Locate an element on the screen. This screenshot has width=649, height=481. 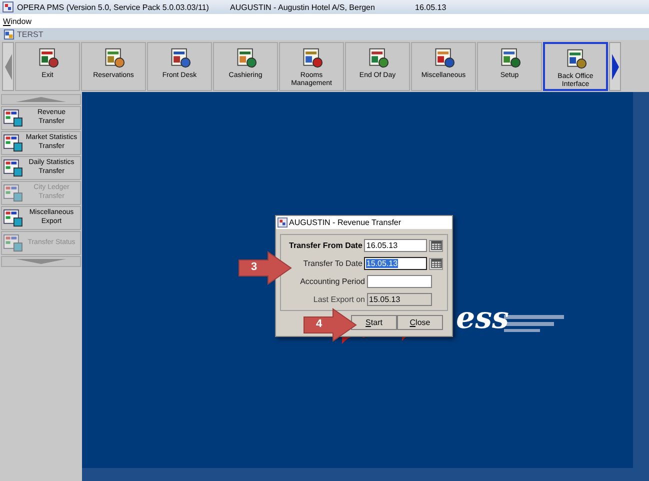
input-field: 16.05.13 is located at coordinates (396, 245).